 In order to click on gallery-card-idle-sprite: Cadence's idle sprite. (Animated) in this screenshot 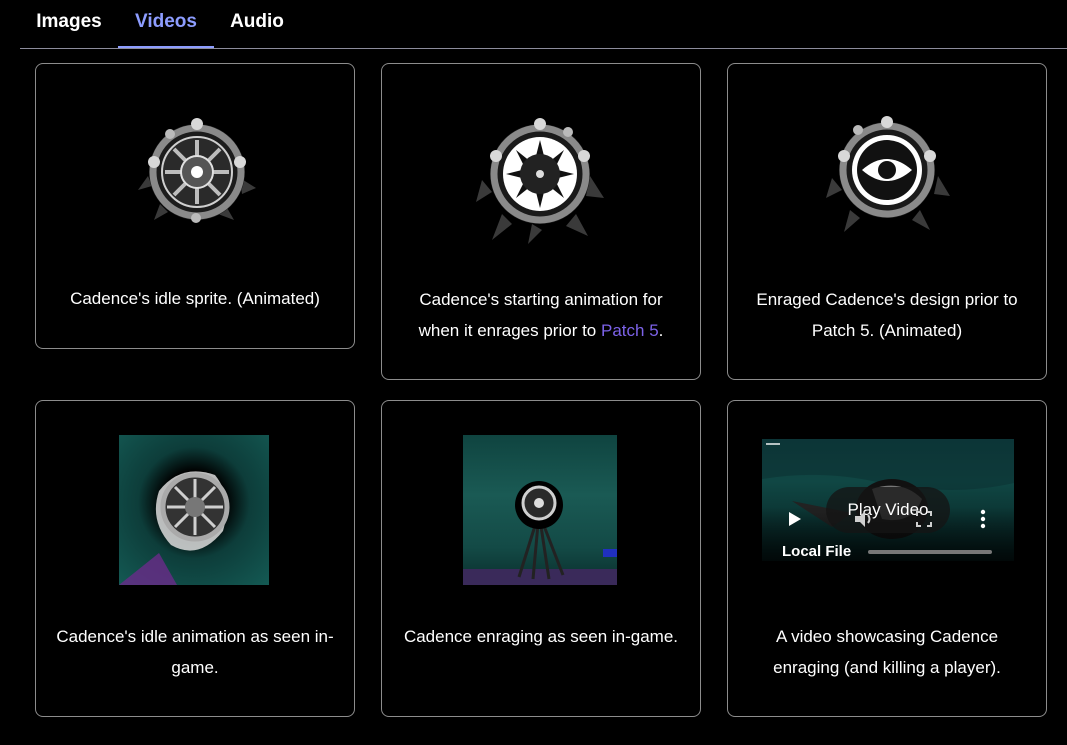, I will do `click(195, 206)`.